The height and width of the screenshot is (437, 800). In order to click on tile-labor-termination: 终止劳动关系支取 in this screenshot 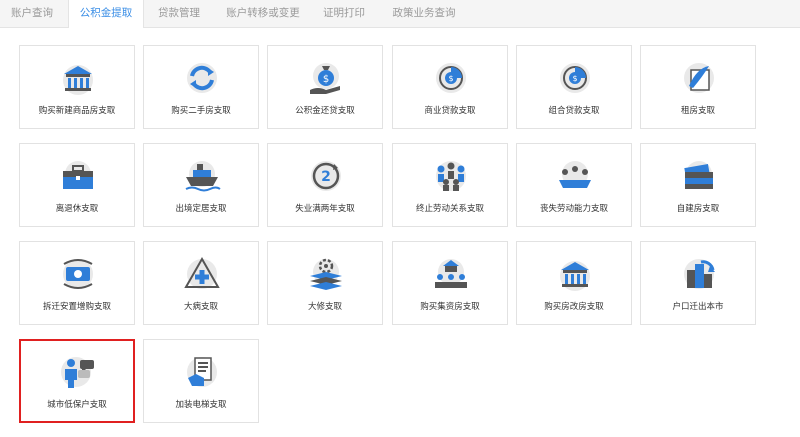, I will do `click(450, 185)`.